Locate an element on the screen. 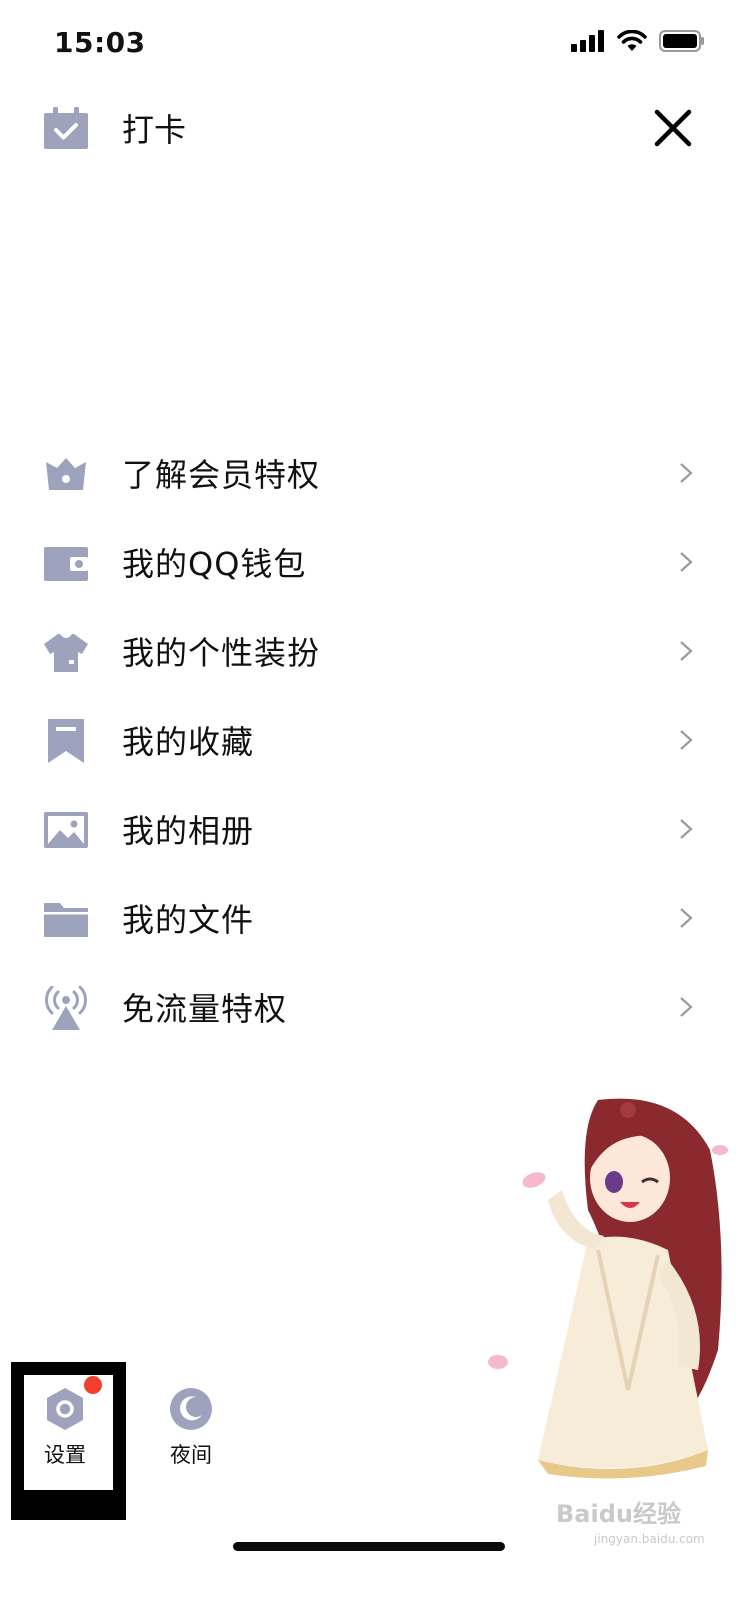  menu-item-label: 我的相册 is located at coordinates (188, 831).